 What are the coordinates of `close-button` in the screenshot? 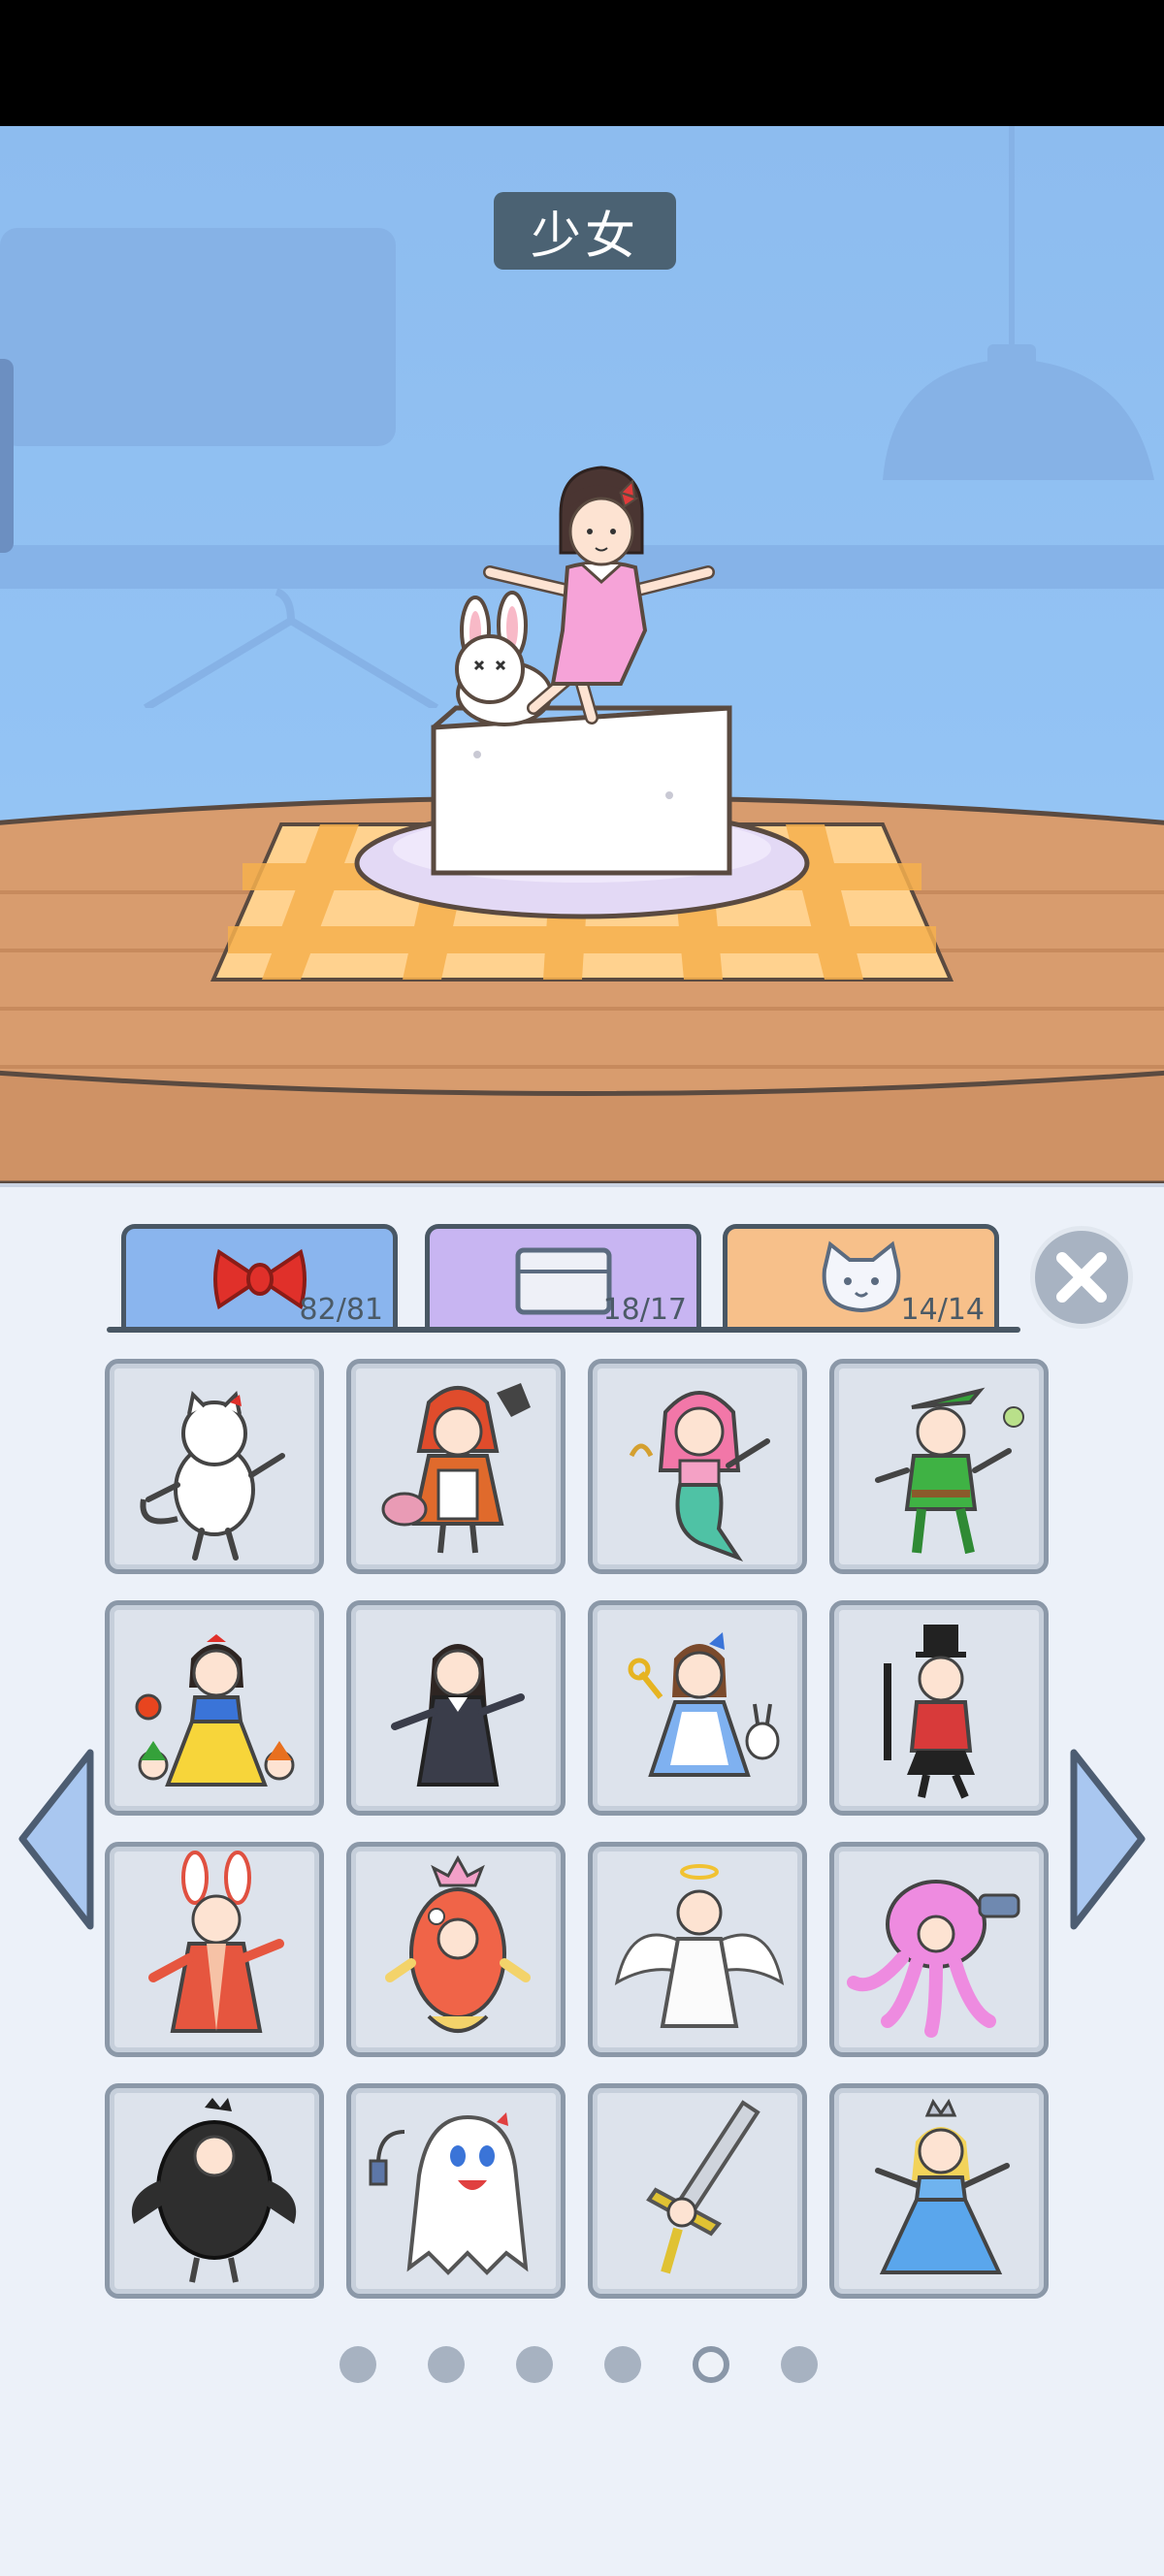 It's located at (1081, 1277).